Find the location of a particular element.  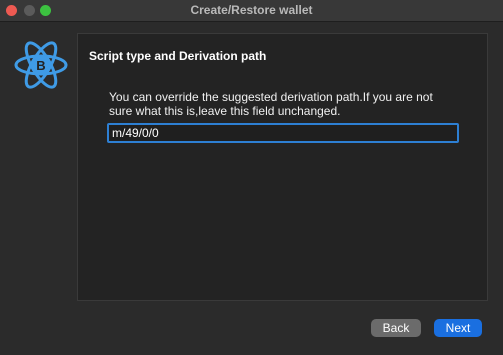

section-heading: Script type and Derivation path is located at coordinates (178, 56).